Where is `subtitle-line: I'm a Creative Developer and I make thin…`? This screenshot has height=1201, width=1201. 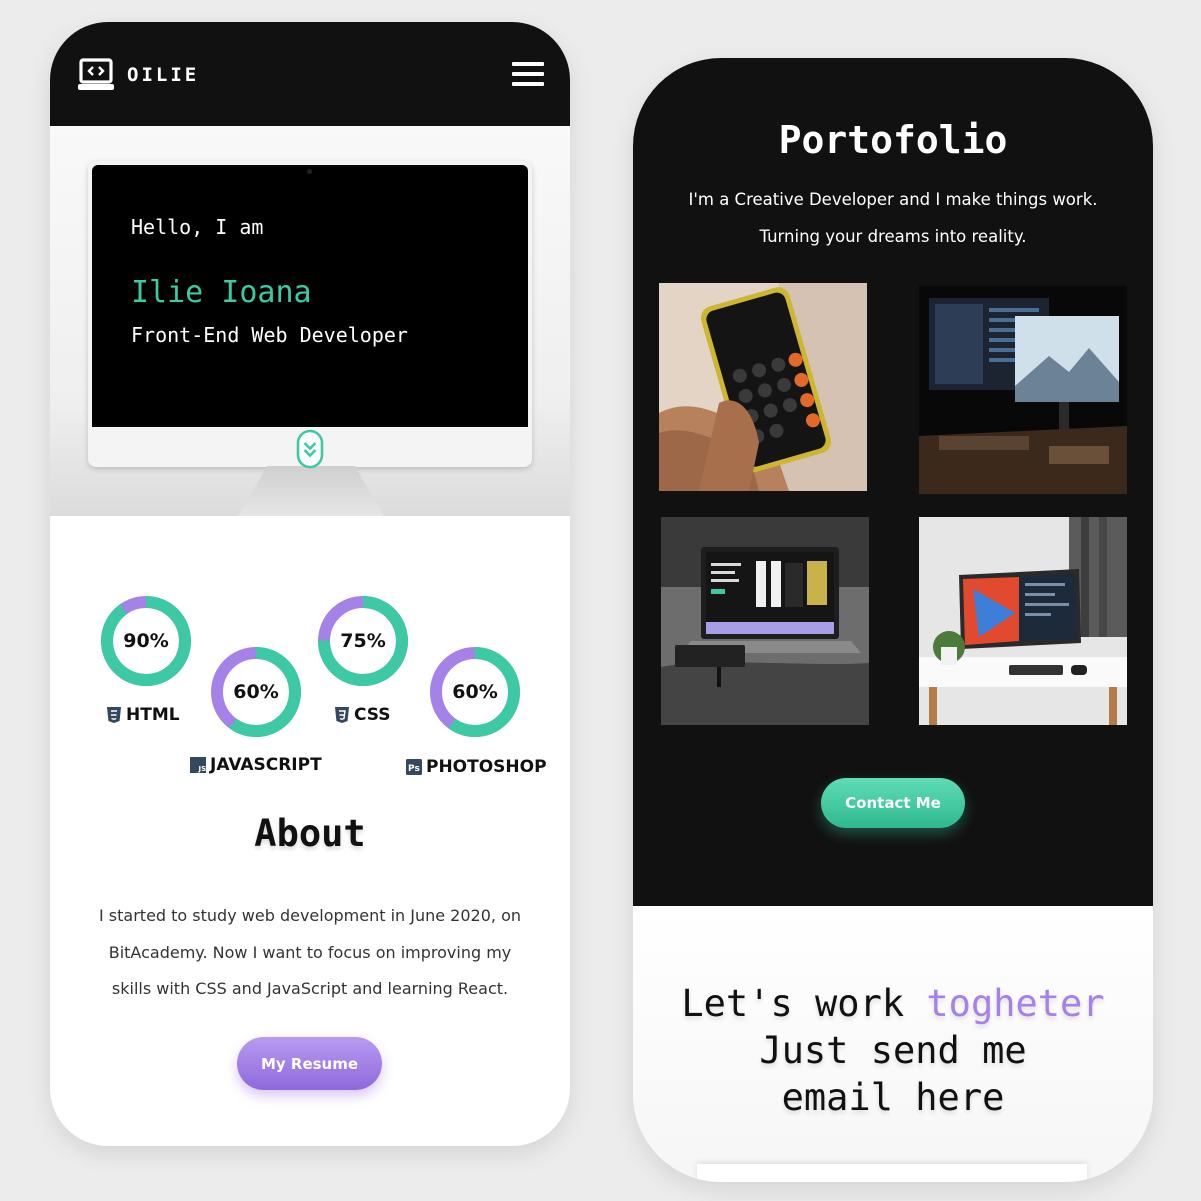 subtitle-line: I'm a Creative Developer and I make thin… is located at coordinates (893, 199).